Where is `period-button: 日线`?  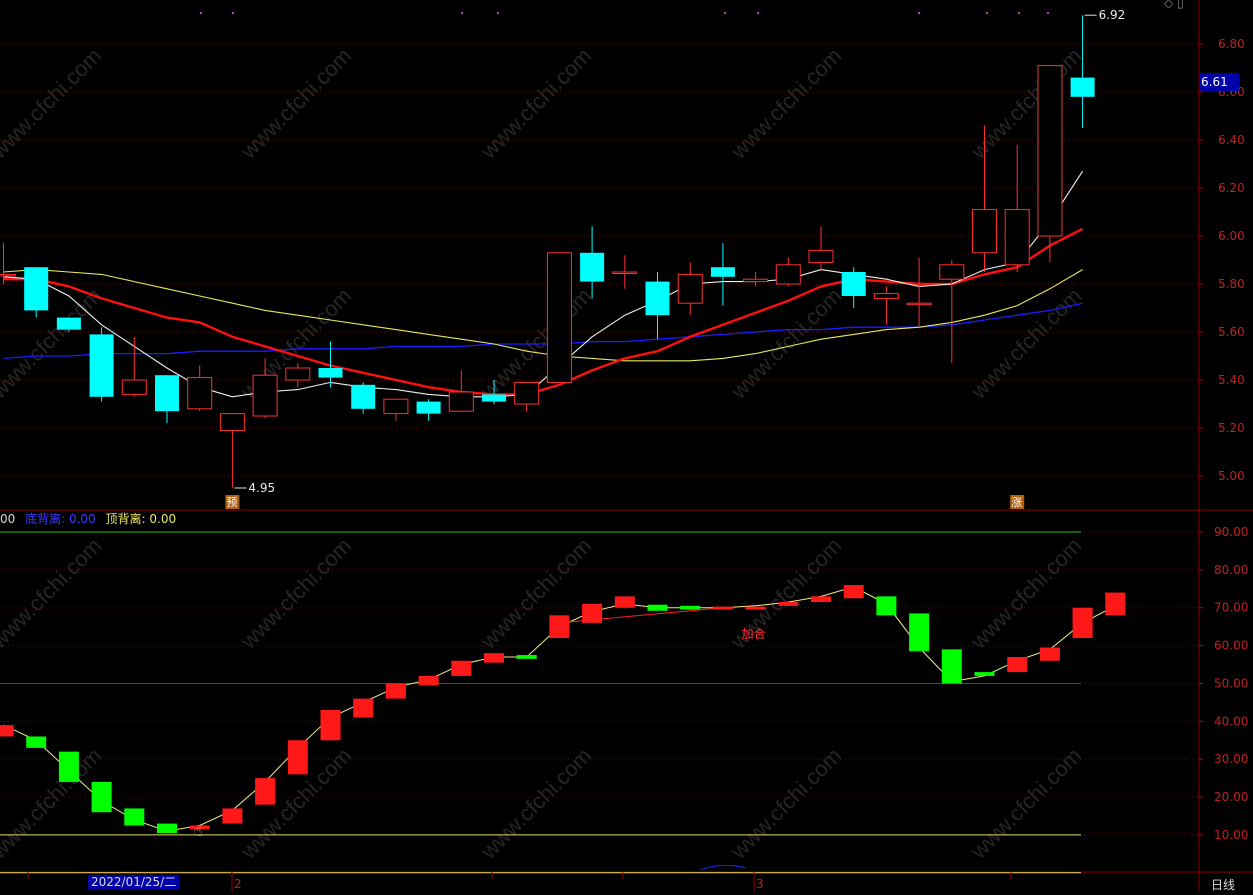
period-button: 日线 is located at coordinates (1223, 884).